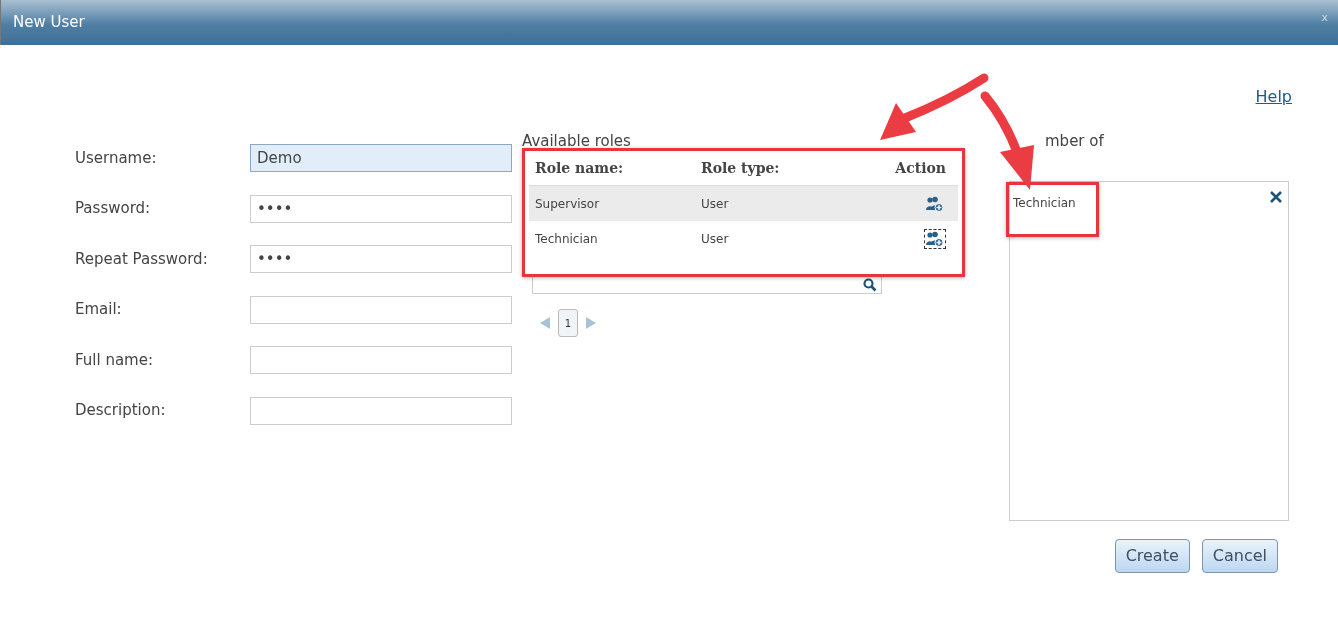 This screenshot has height=629, width=1338. What do you see at coordinates (577, 141) in the screenshot?
I see `section-title: Available roles` at bounding box center [577, 141].